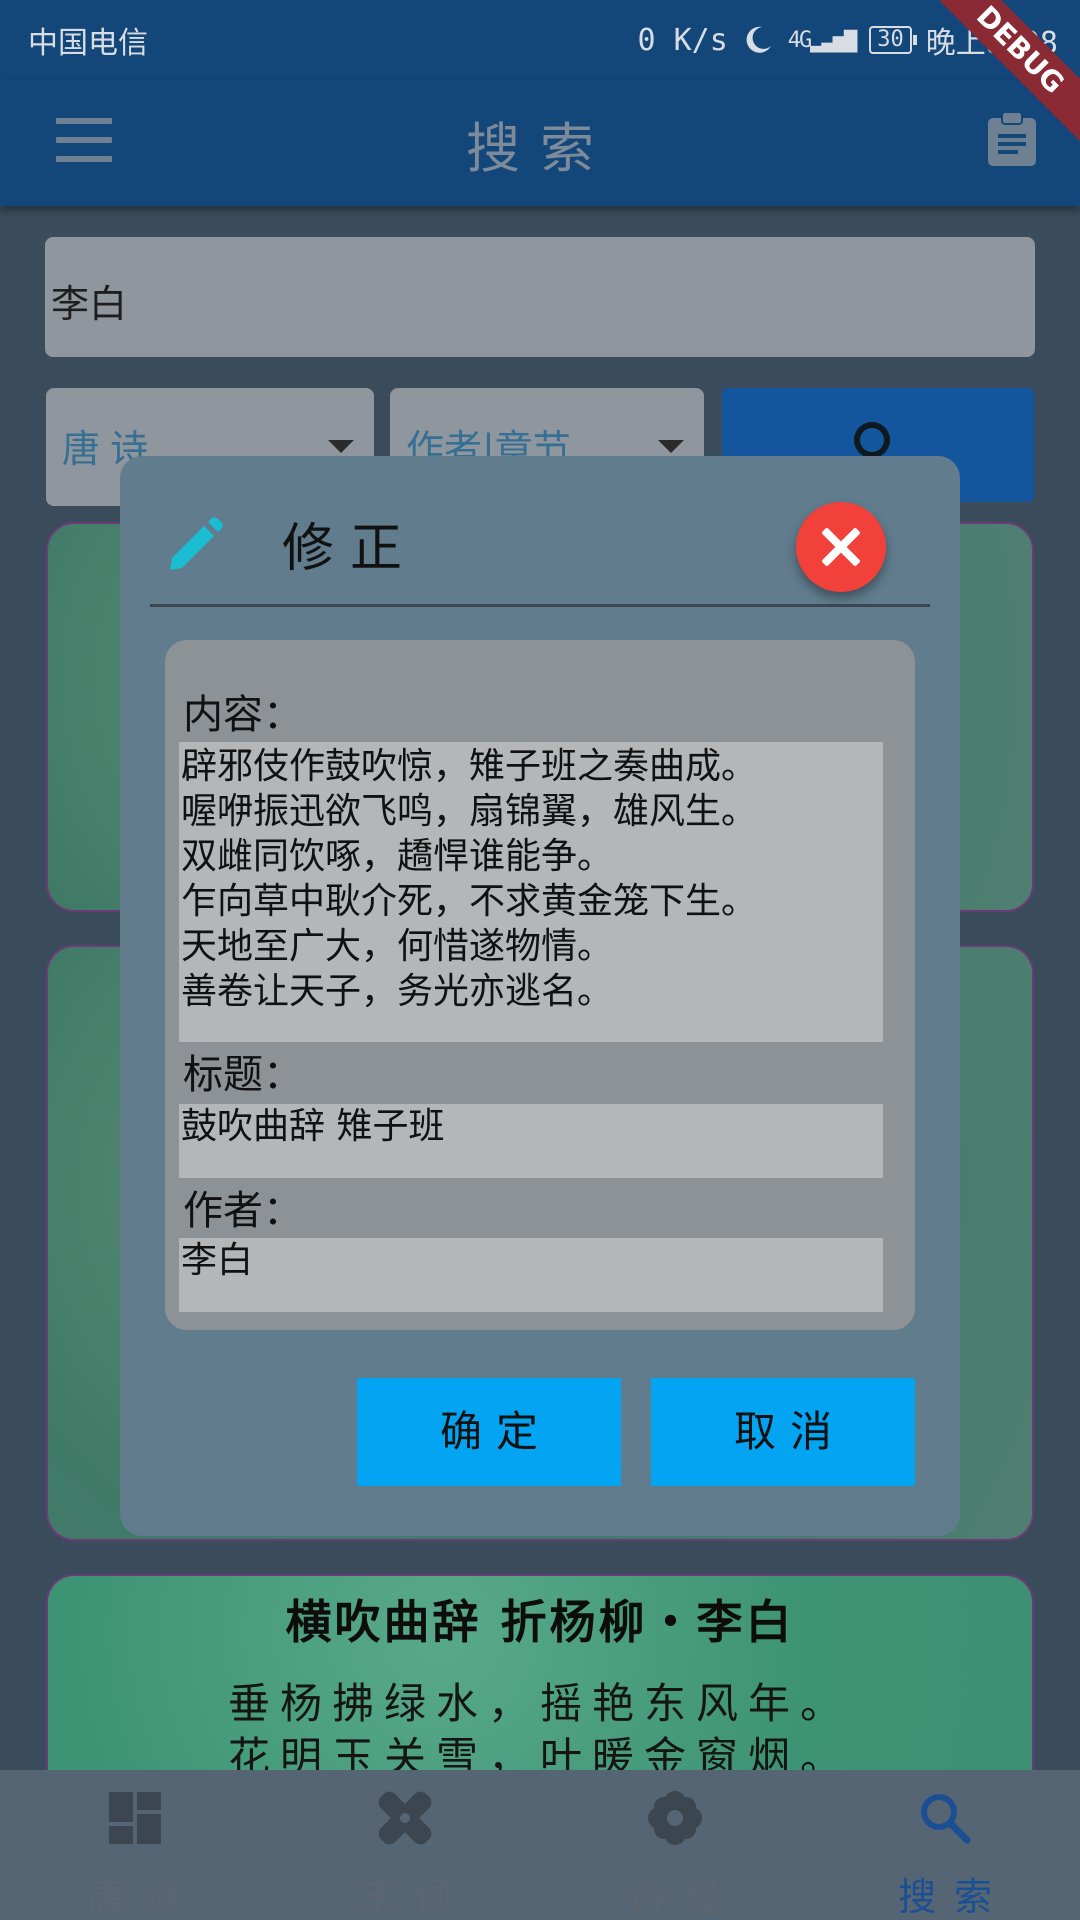 The width and height of the screenshot is (1080, 1920). What do you see at coordinates (135, 1818) in the screenshot?
I see `dashboard-icon` at bounding box center [135, 1818].